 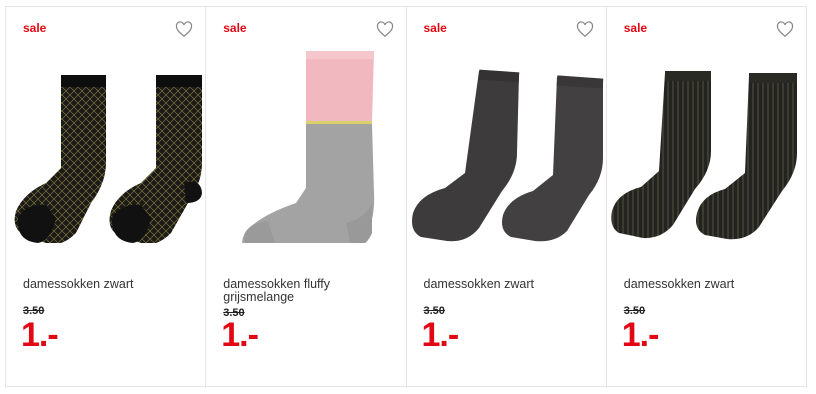 I want to click on grid-divider, so click(x=406, y=386).